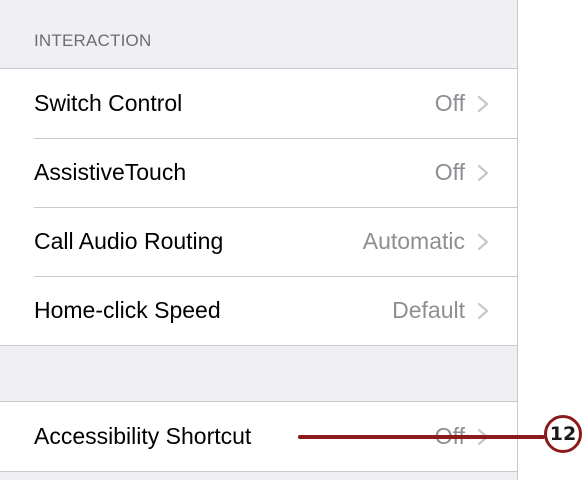 This screenshot has width=587, height=480. I want to click on row-value: Automatic, so click(413, 241).